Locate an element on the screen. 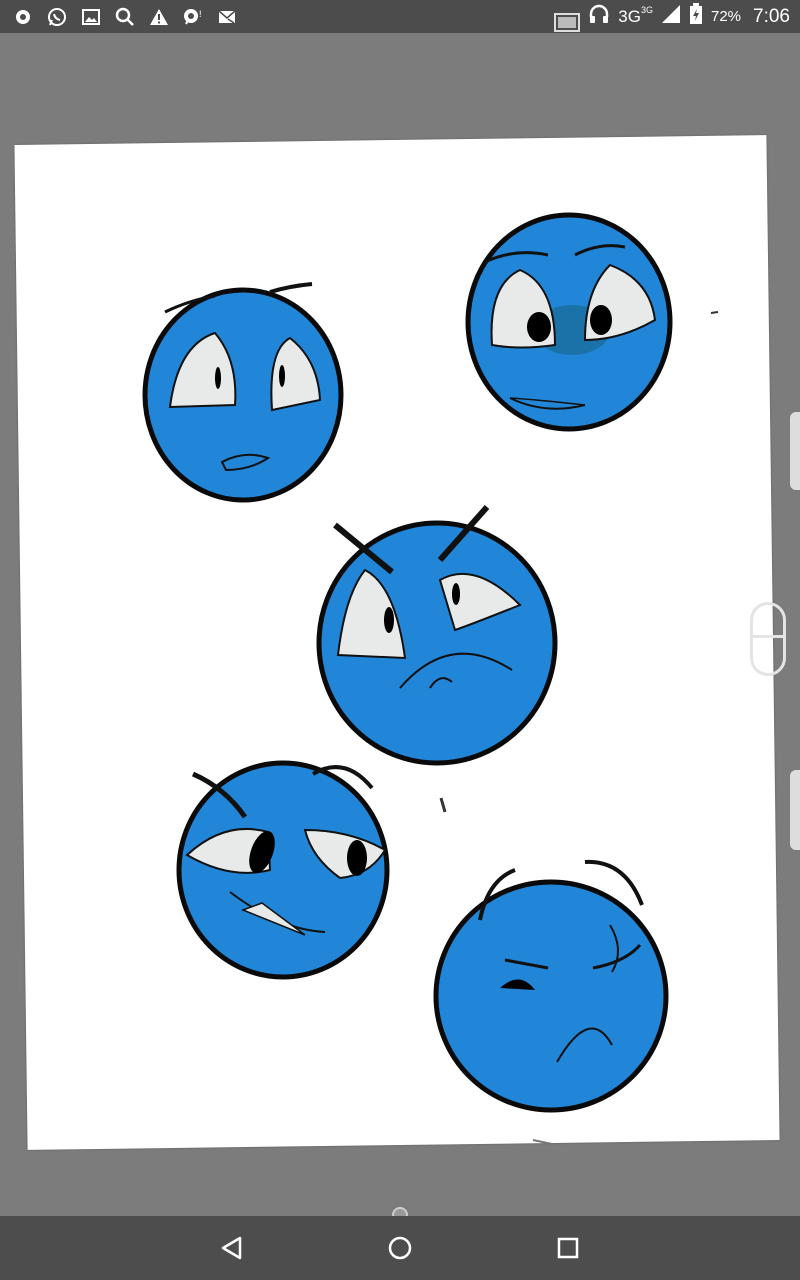  screenshot-icon is located at coordinates (567, 24).